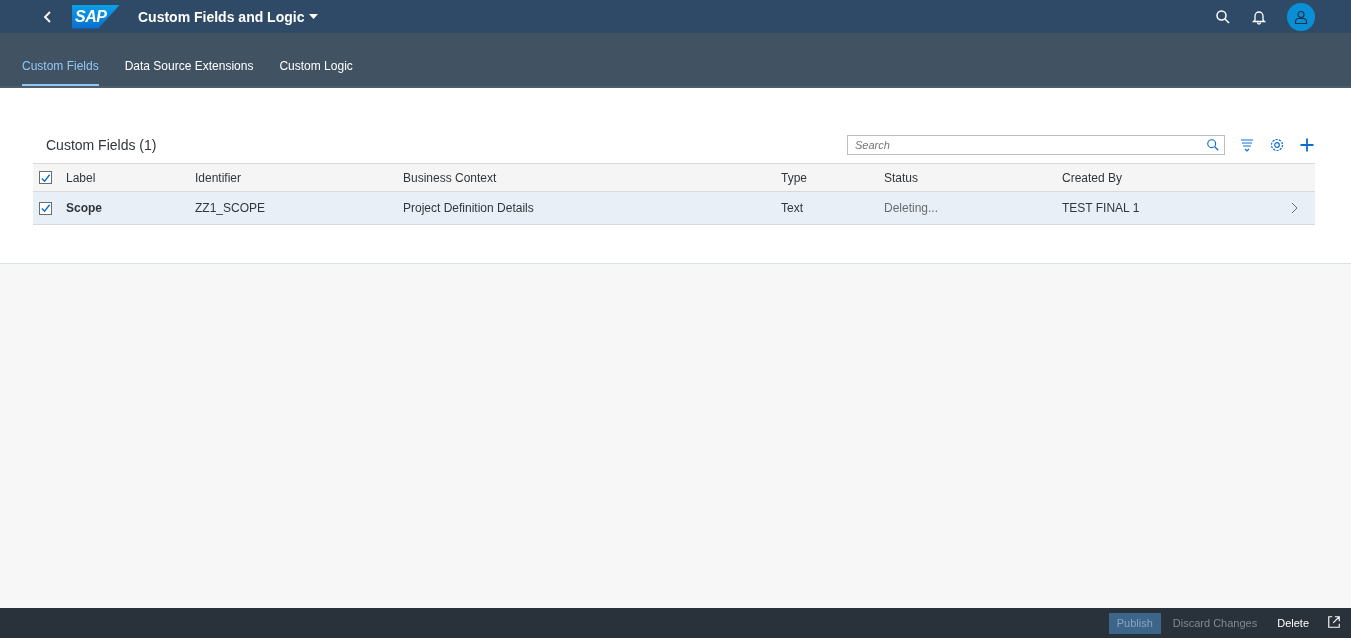  Describe the element at coordinates (450, 177) in the screenshot. I see `column-header: Business Context` at that location.